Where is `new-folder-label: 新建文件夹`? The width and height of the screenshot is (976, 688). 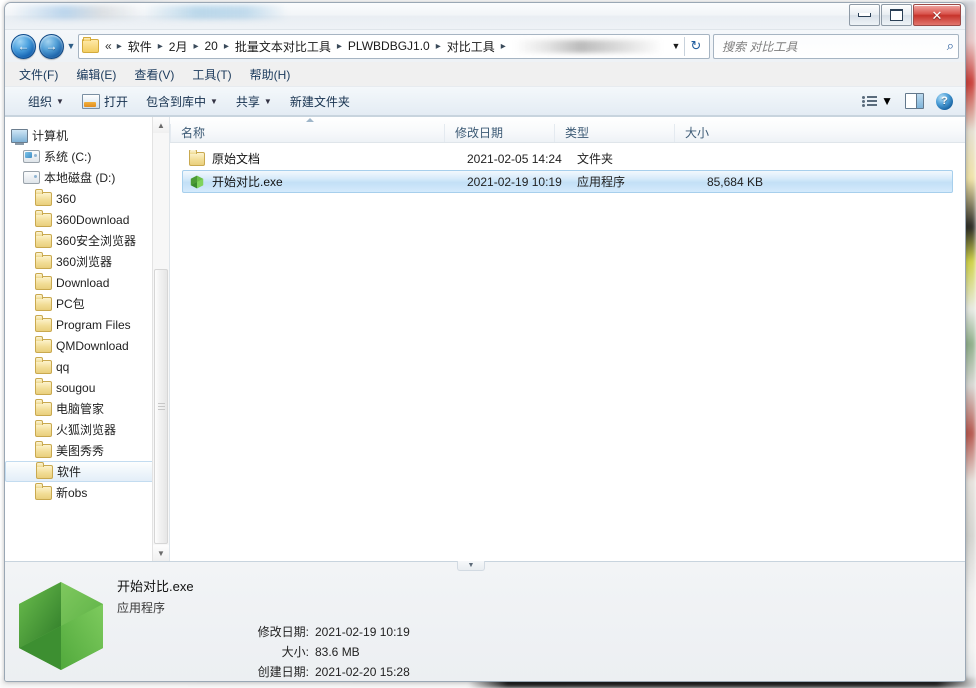 new-folder-label: 新建文件夹 is located at coordinates (319, 101).